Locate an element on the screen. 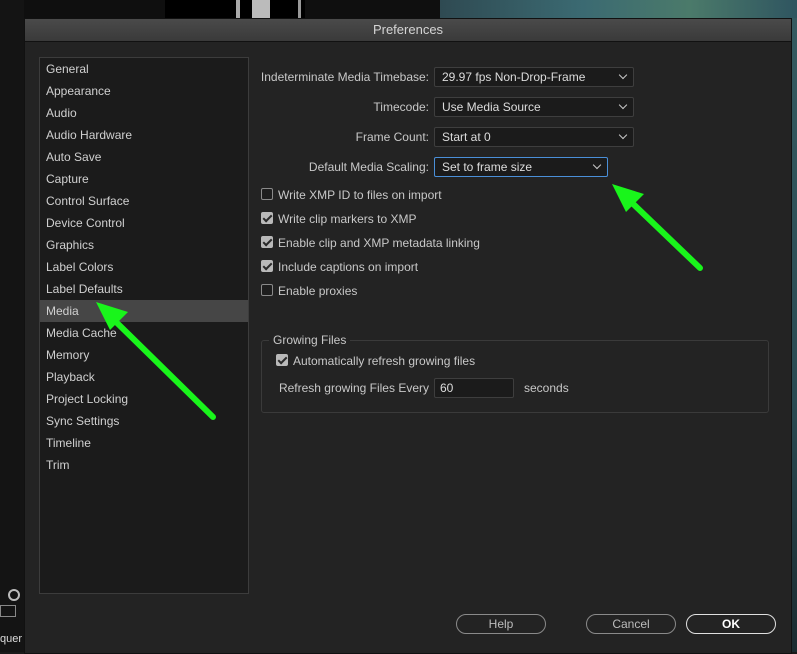 The width and height of the screenshot is (797, 654). arrow-to-media is located at coordinates (156, 361).